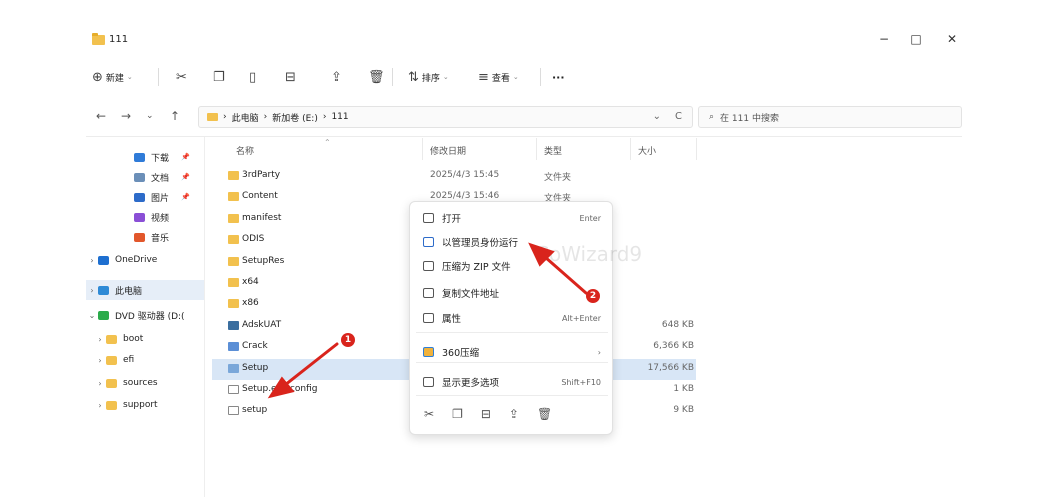 Image resolution: width=1048 pixels, height=497 pixels. I want to click on context-item-label: 打开, so click(452, 219).